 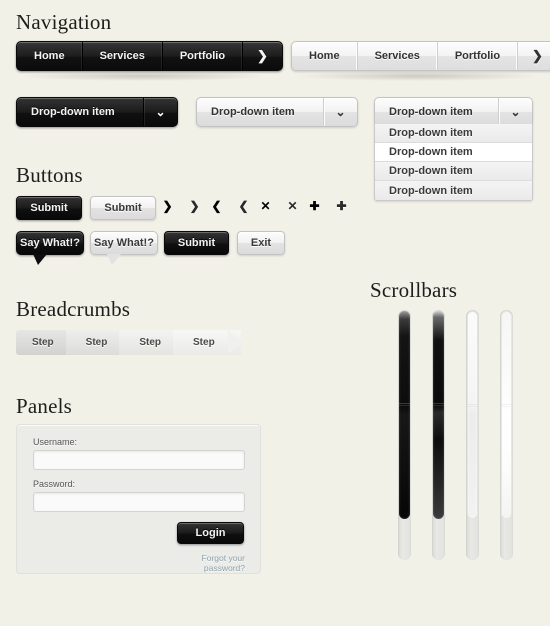 I want to click on username-input, so click(x=139, y=460).